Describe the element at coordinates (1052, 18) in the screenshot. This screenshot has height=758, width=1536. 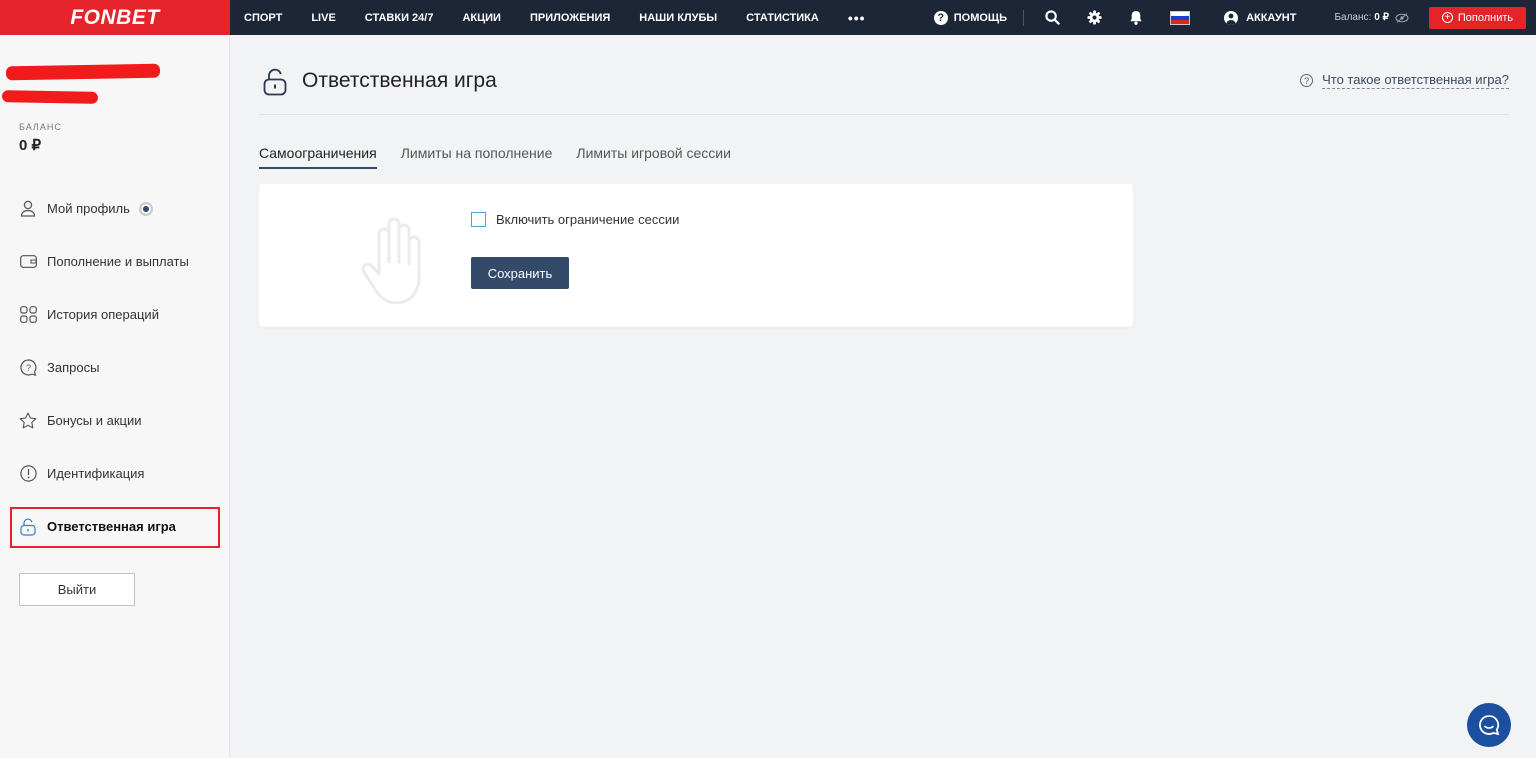
I see `search-icon` at that location.